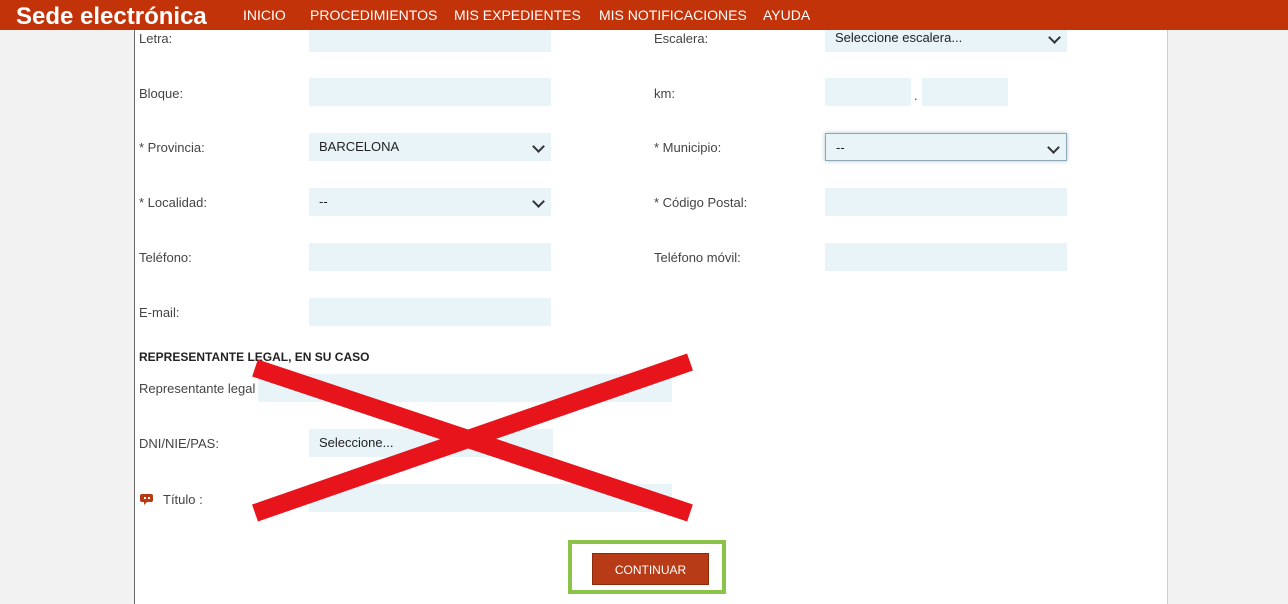 This screenshot has width=1288, height=604. What do you see at coordinates (946, 202) in the screenshot?
I see `codigo-postal-input` at bounding box center [946, 202].